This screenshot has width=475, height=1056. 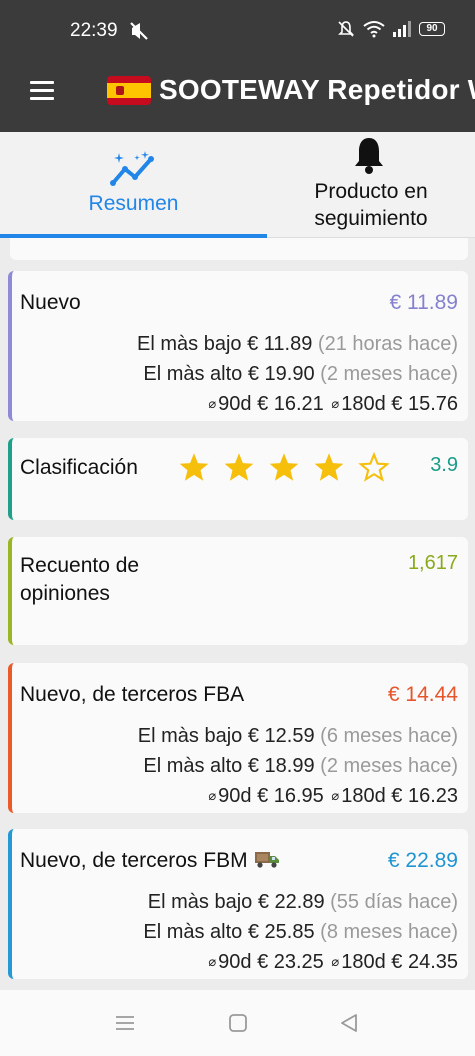 I want to click on highest-row: El màs alto € 19.90 (2 meses hace), so click(x=300, y=374).